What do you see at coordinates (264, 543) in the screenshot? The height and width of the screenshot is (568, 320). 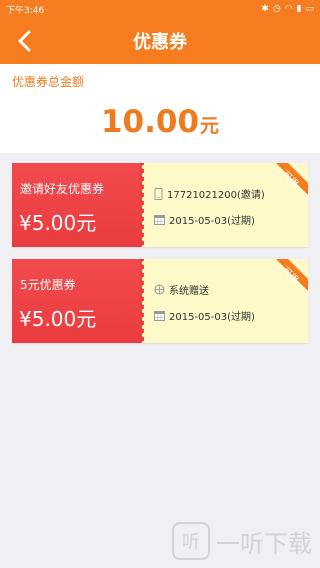 I see `watermark-text: 一听下载` at bounding box center [264, 543].